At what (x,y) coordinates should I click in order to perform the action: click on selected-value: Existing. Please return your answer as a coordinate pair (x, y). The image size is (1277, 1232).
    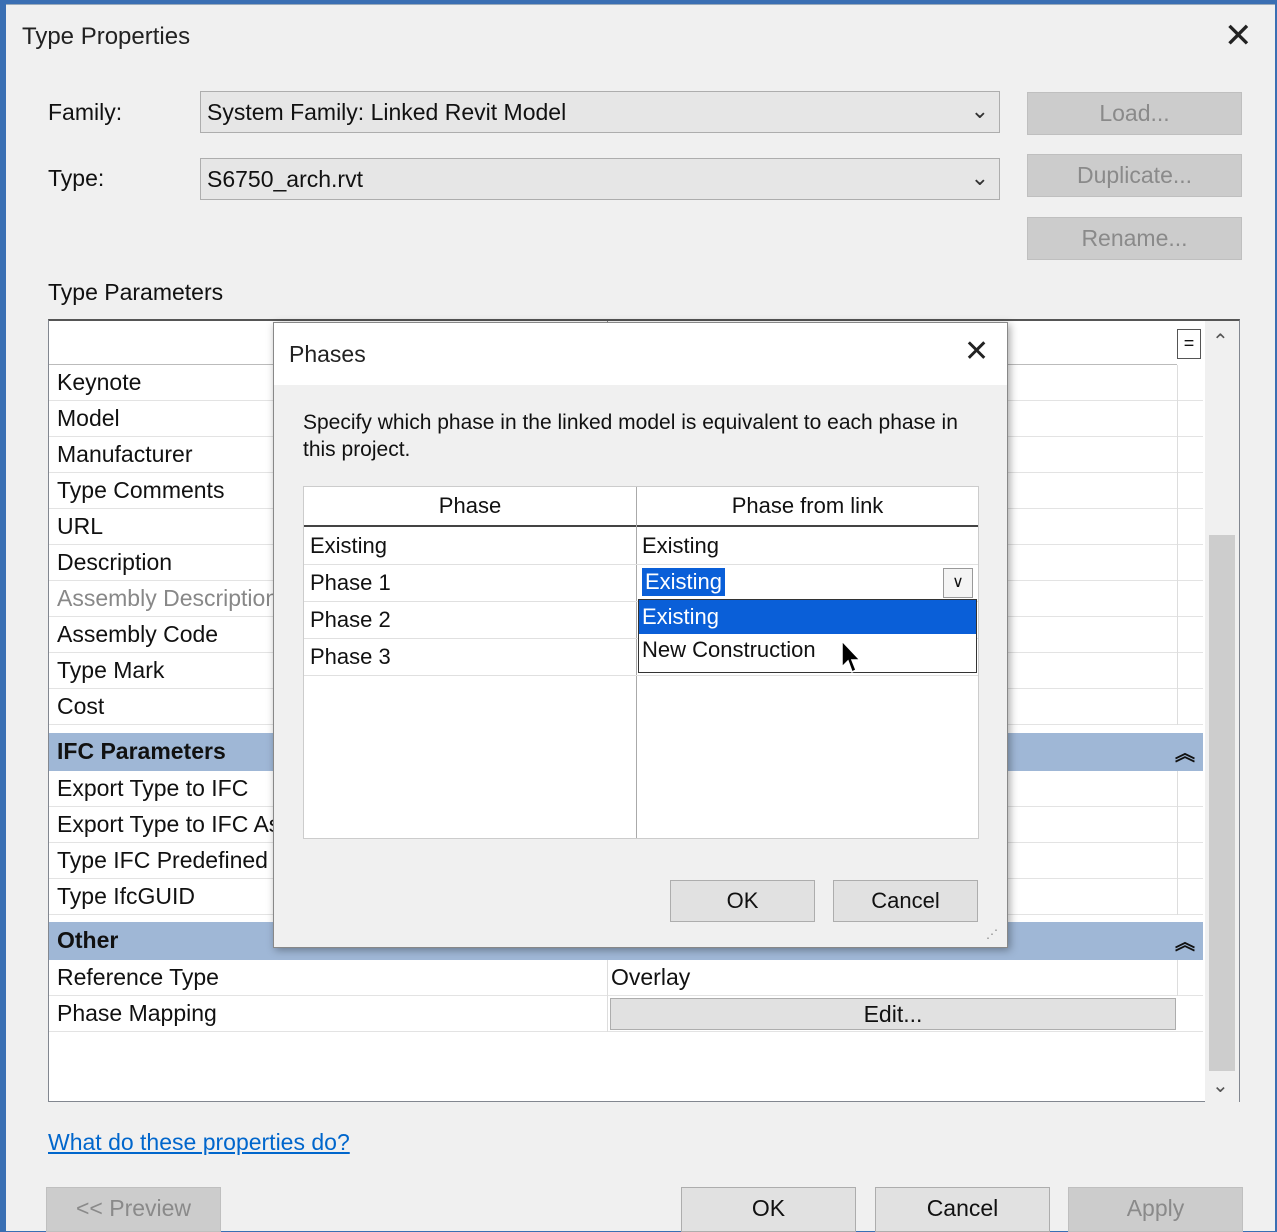
    Looking at the image, I should click on (684, 582).